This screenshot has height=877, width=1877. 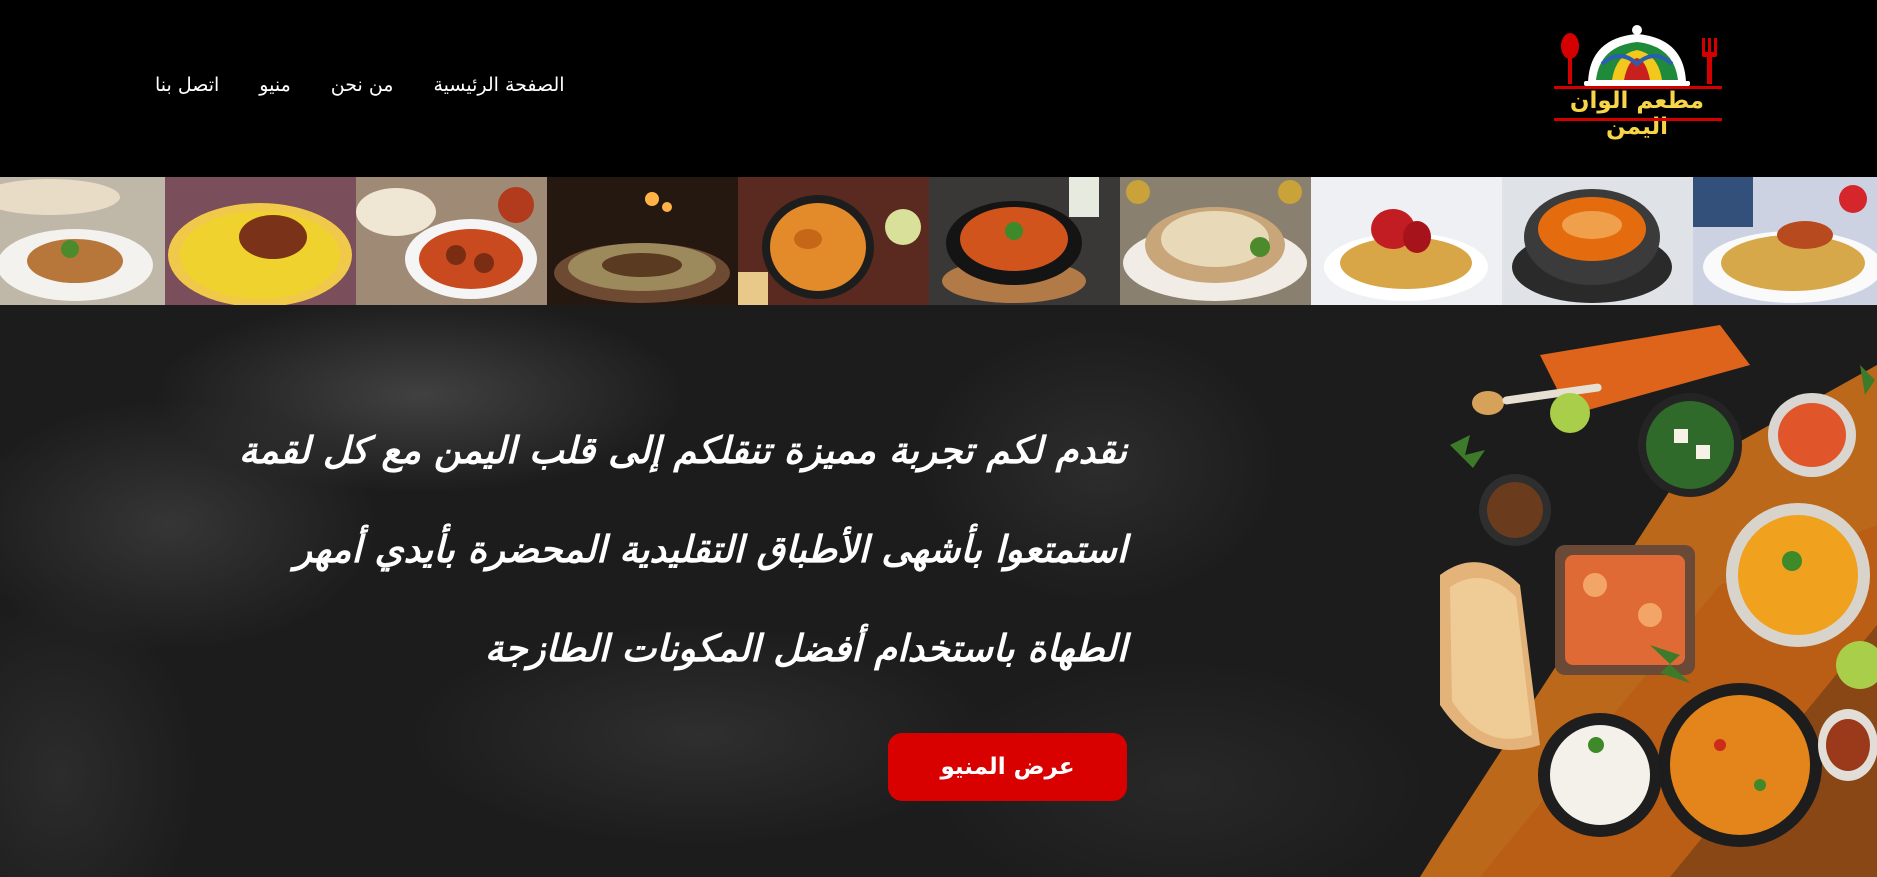 I want to click on nav-about: من نحن, so click(x=362, y=85).